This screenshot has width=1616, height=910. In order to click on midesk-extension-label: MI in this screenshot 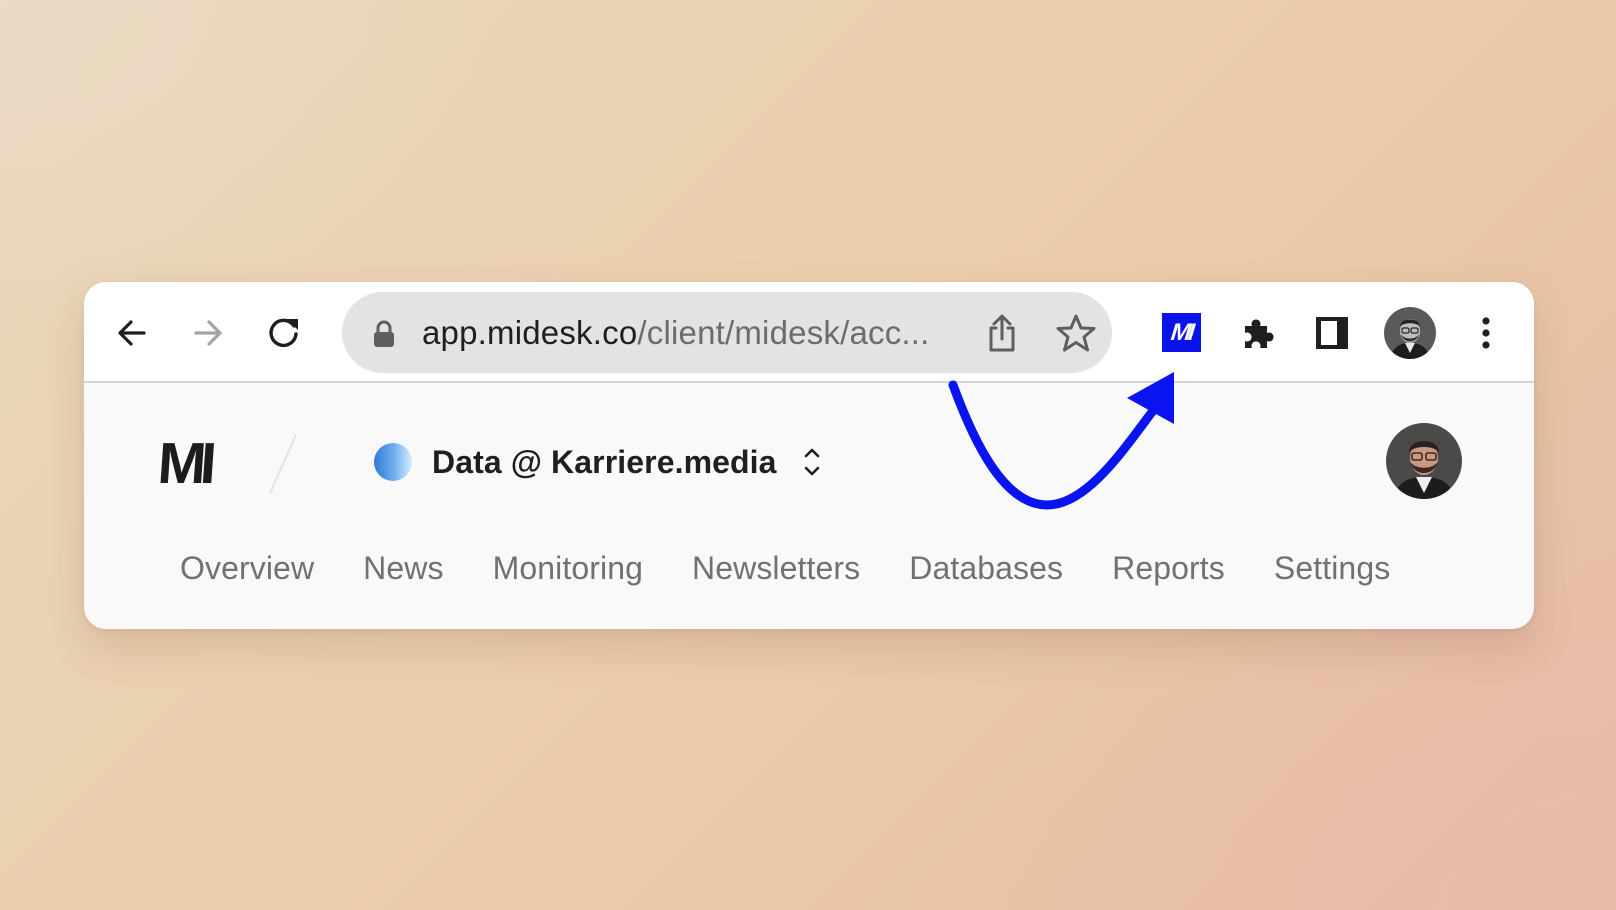, I will do `click(1181, 332)`.